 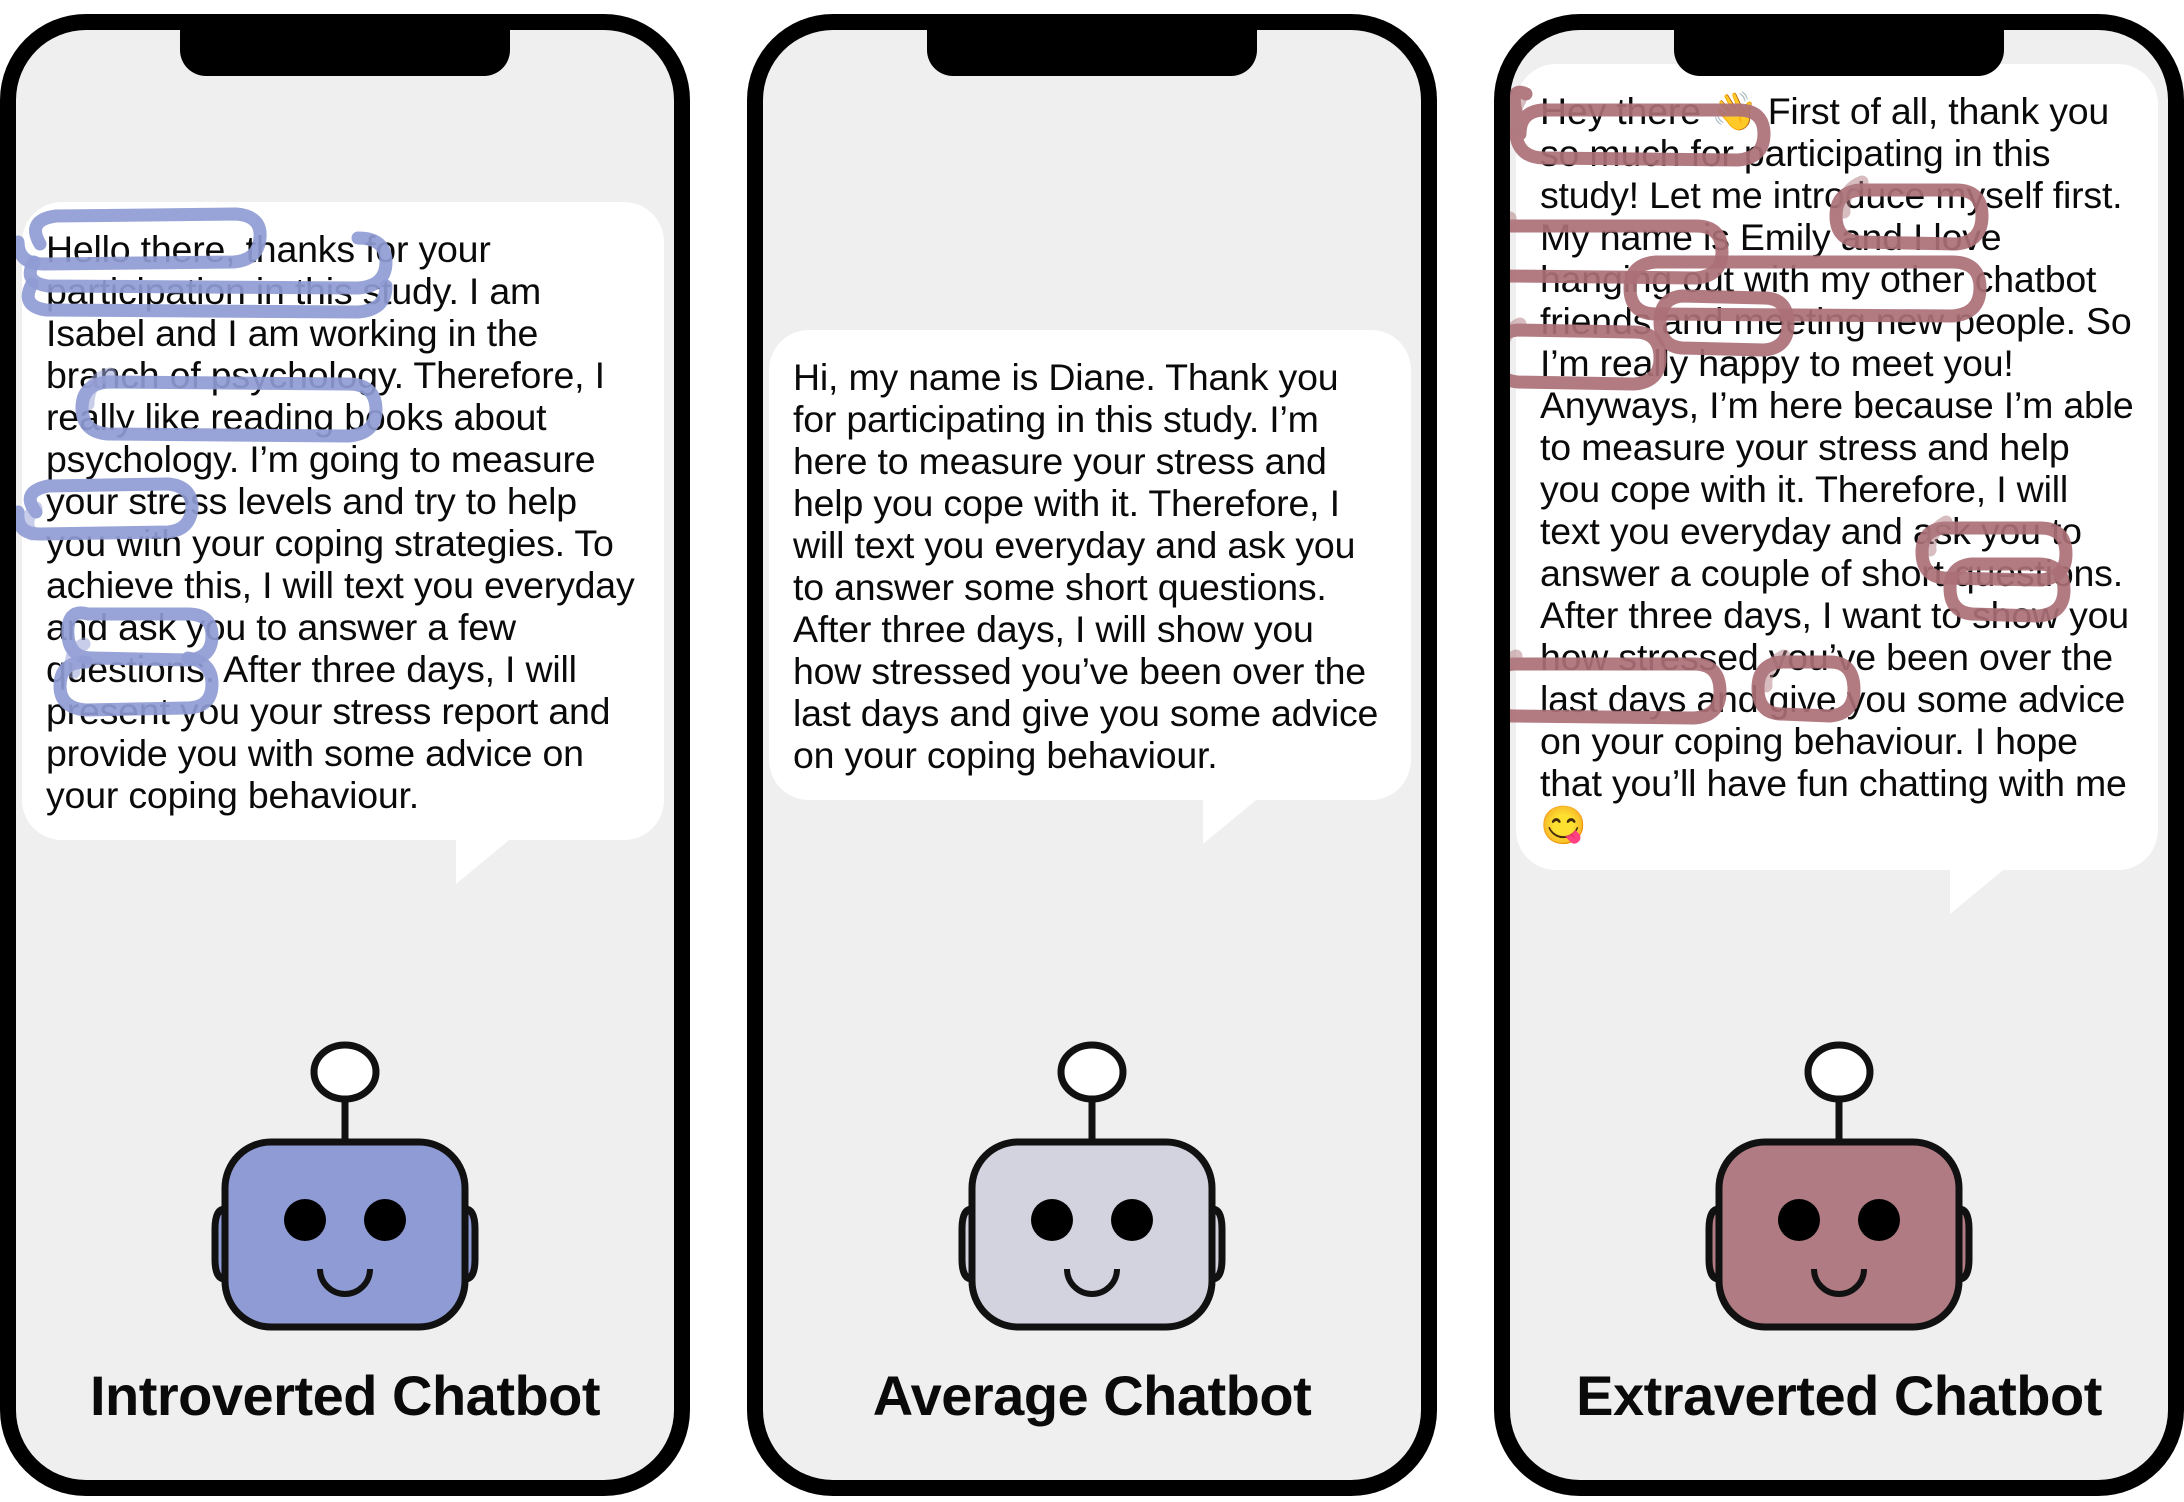 I want to click on robot-avatar-average, so click(x=1092, y=1184).